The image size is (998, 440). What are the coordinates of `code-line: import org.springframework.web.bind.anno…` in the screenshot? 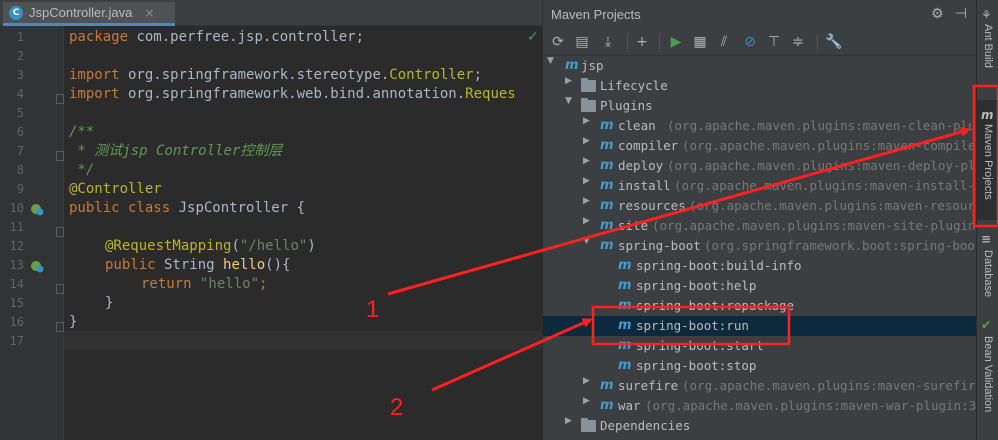 It's located at (292, 94).